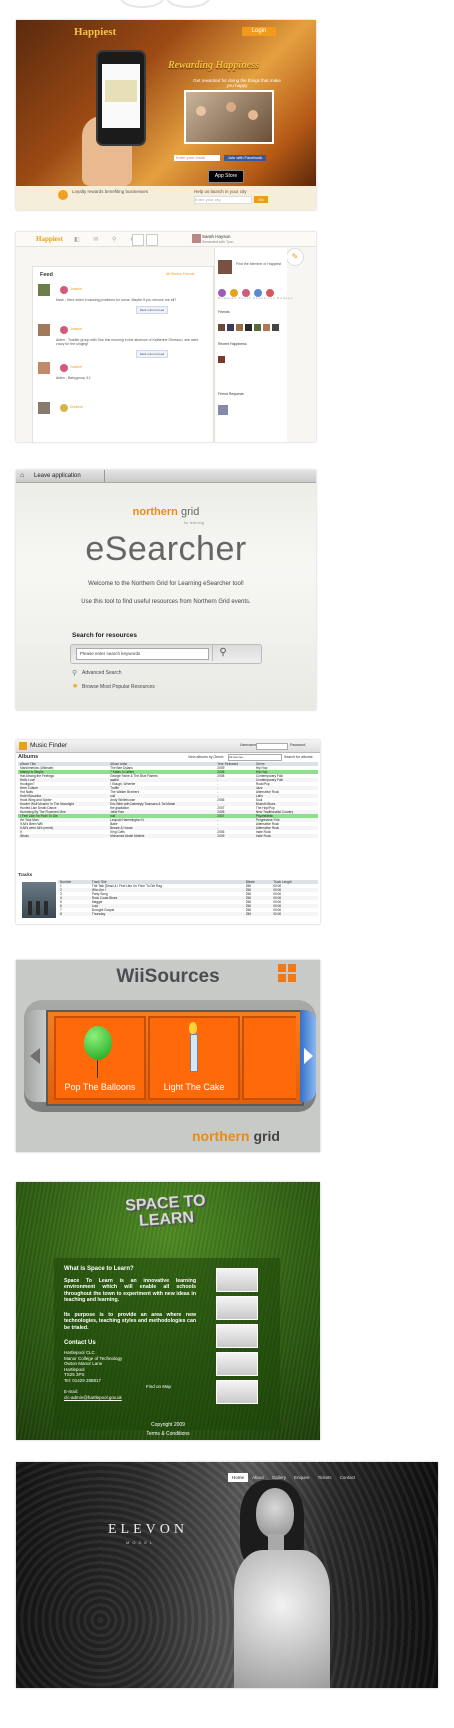  Describe the element at coordinates (249, 327) in the screenshot. I see `friends-avatars` at that location.